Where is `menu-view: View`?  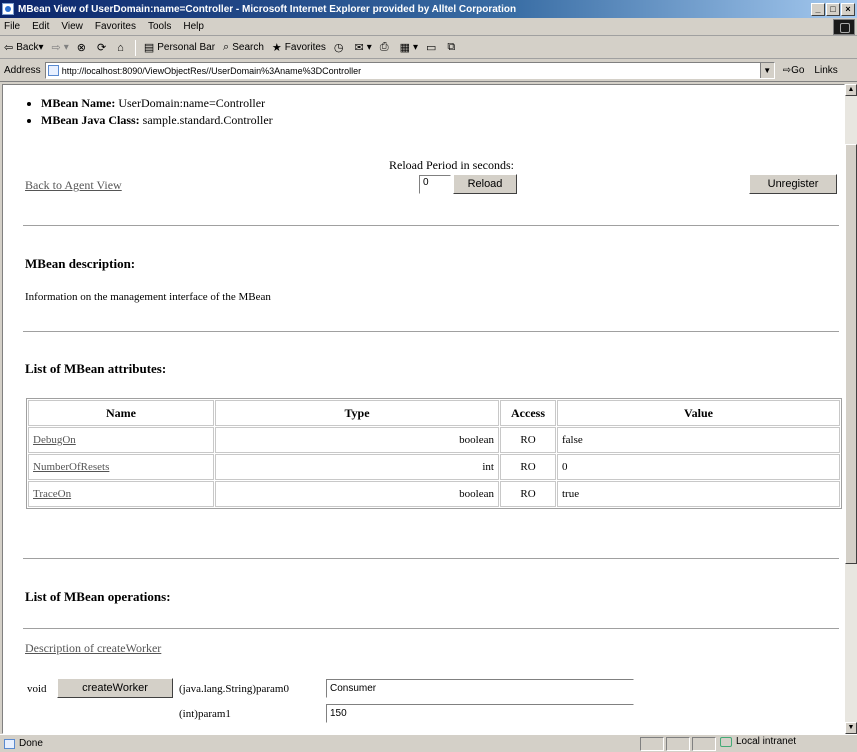
menu-view: View is located at coordinates (72, 26).